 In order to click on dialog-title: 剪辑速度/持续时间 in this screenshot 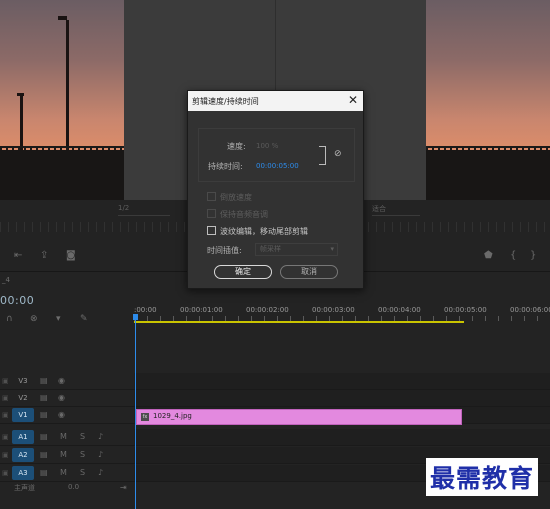, I will do `click(225, 101)`.